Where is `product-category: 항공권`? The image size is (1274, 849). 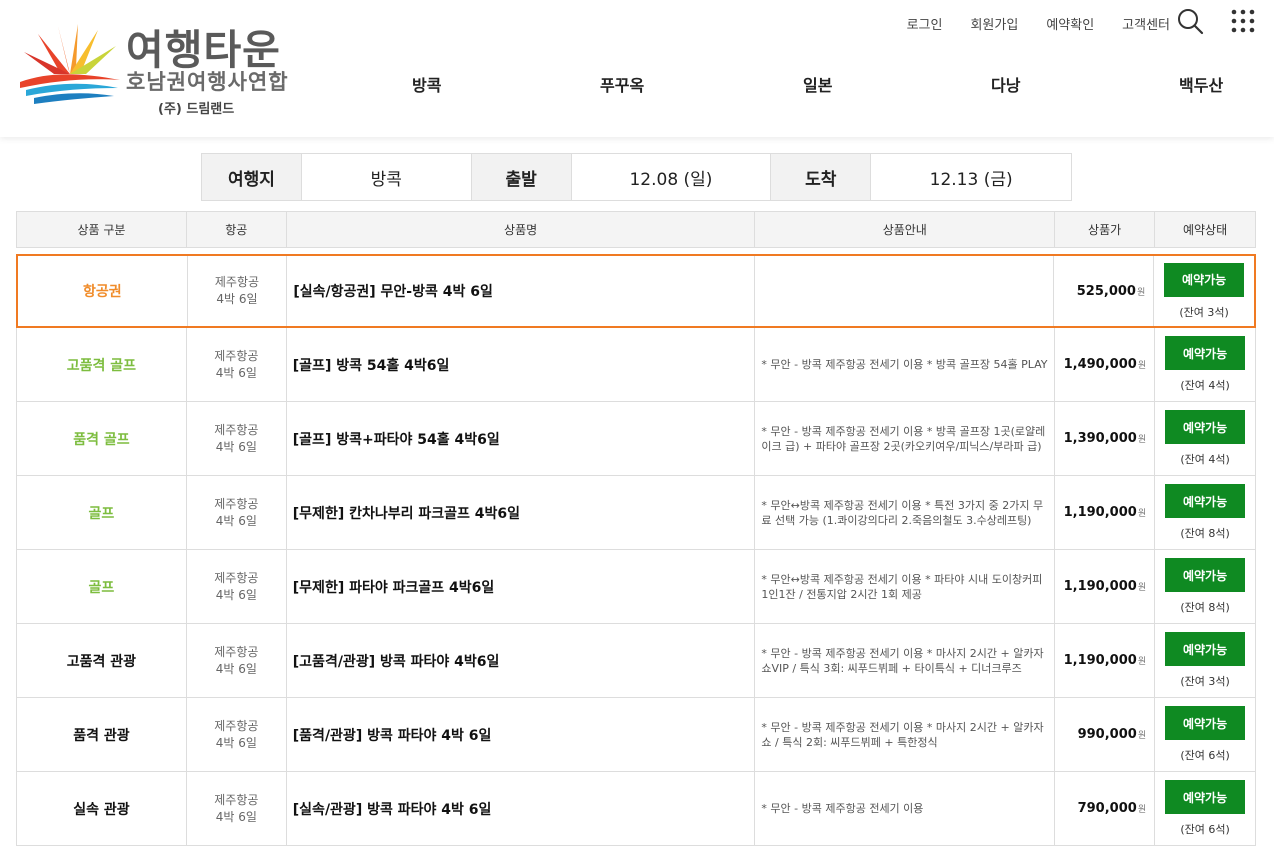 product-category: 항공권 is located at coordinates (102, 292).